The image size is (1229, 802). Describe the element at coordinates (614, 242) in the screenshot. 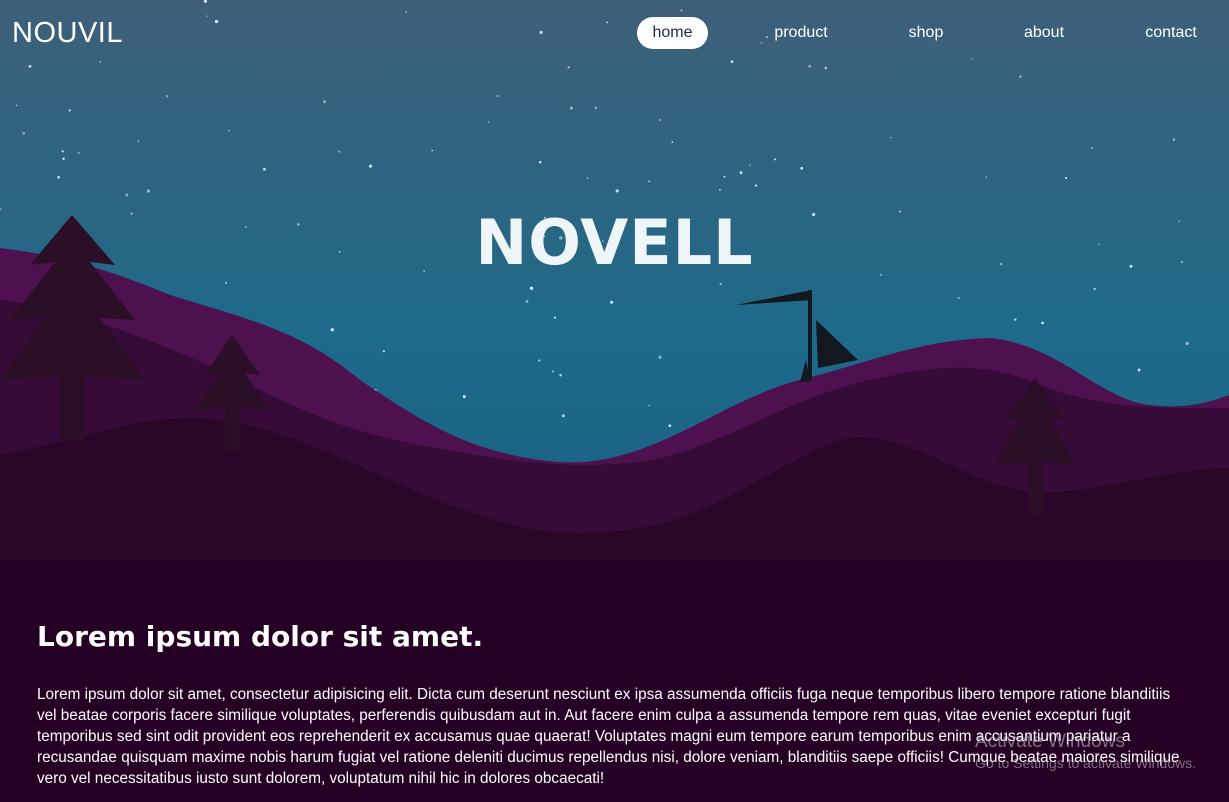

I see `hero-title: NOVELL` at that location.